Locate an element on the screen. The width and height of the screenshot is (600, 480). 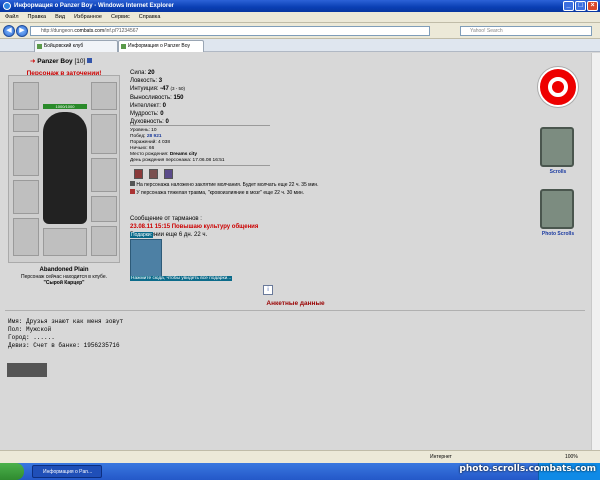
gloves-slot is located at coordinates (104, 134).